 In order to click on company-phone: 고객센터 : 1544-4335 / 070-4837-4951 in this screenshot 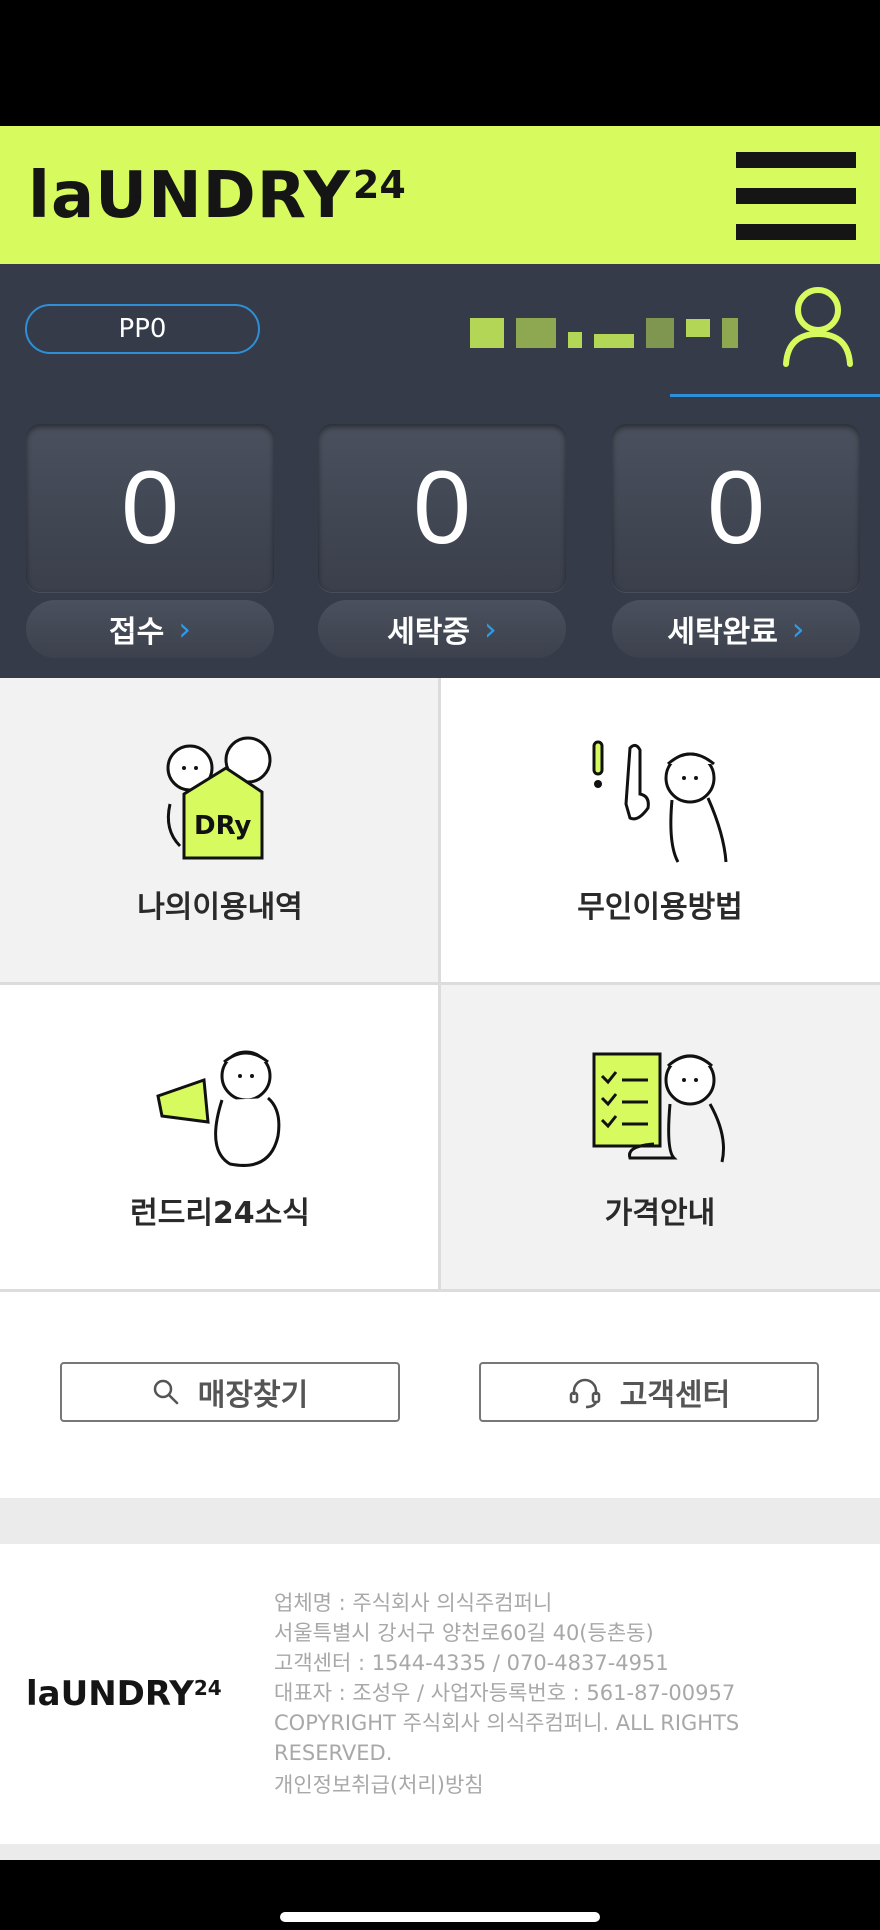, I will do `click(471, 1663)`.